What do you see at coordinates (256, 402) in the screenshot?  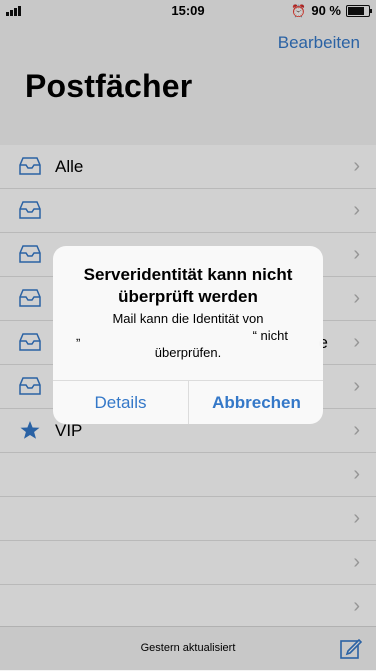 I see `cancel-button: Abbrechen` at bounding box center [256, 402].